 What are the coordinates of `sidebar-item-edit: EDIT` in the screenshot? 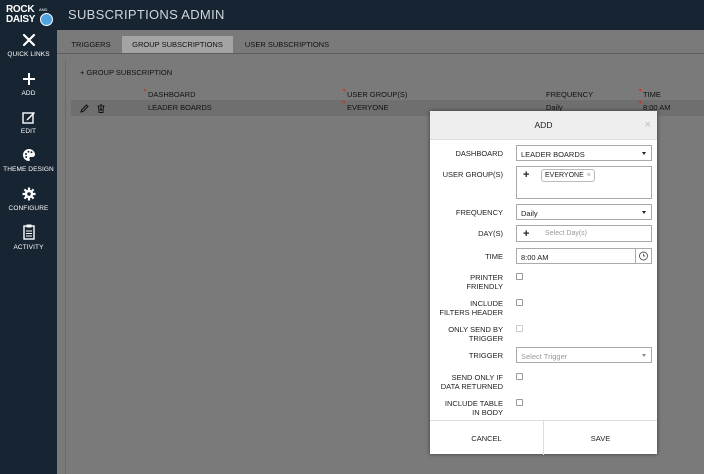 It's located at (28, 122).